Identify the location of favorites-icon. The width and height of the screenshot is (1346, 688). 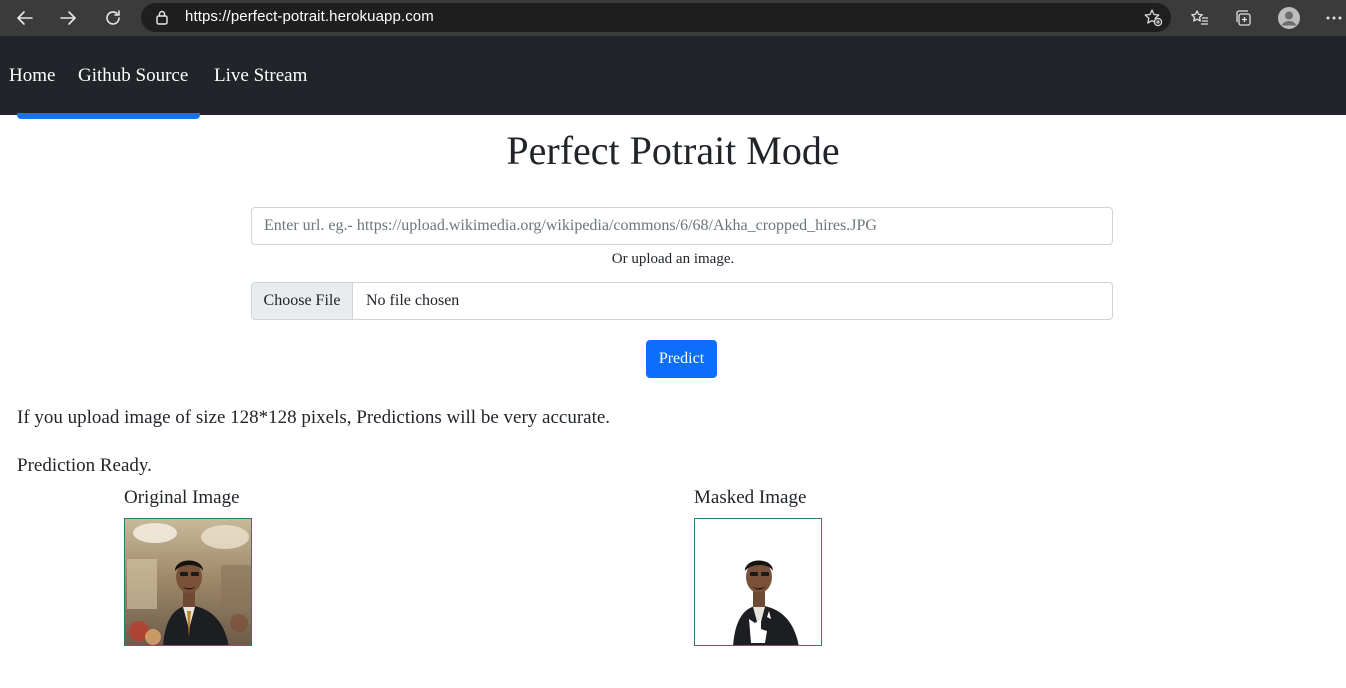
(1200, 18).